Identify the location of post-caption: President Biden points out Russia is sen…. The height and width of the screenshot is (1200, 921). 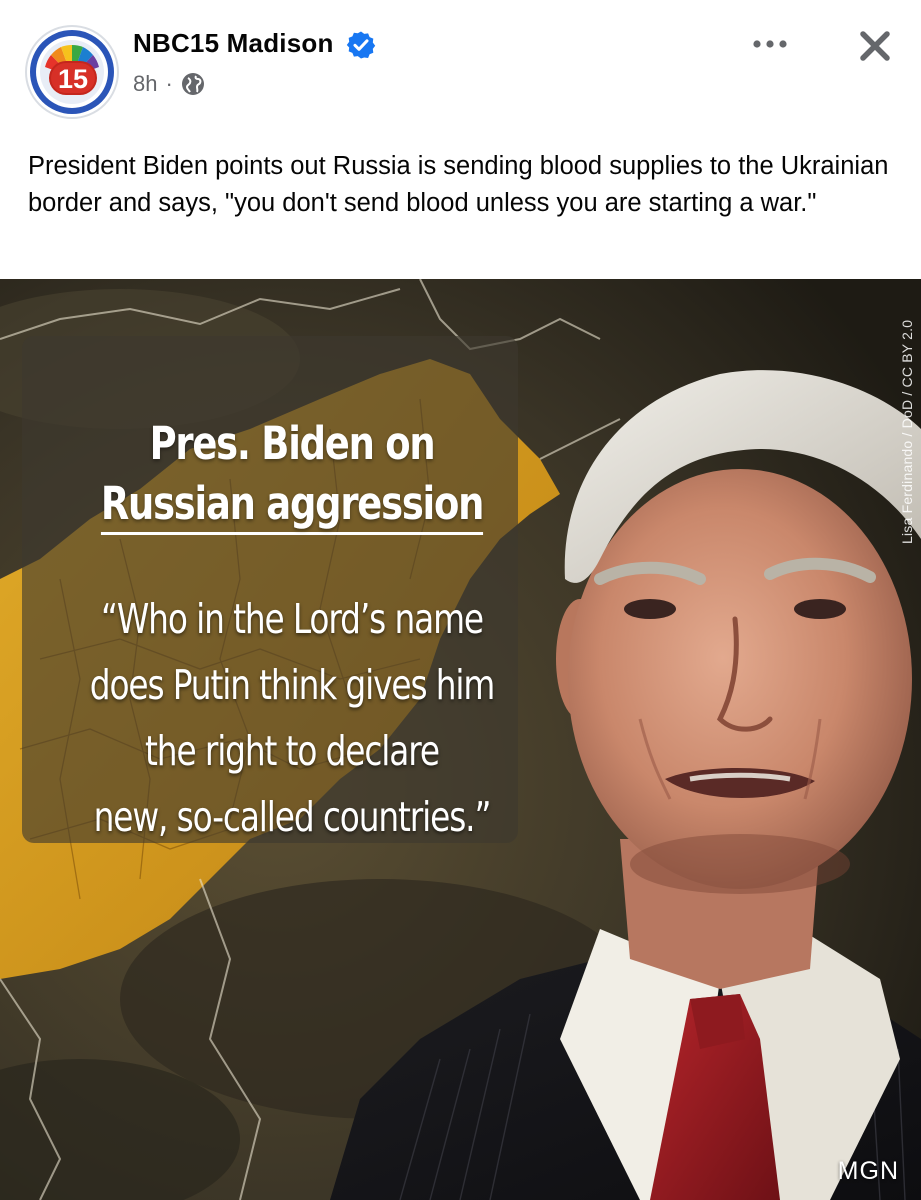
(458, 184).